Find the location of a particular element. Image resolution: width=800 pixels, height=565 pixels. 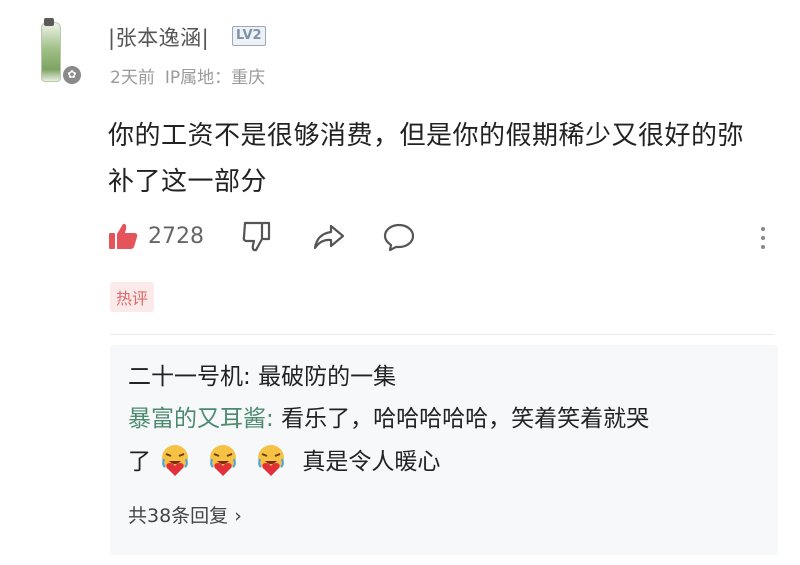

reply-item: 二十一号机: 最破防的一集 is located at coordinates (262, 377).